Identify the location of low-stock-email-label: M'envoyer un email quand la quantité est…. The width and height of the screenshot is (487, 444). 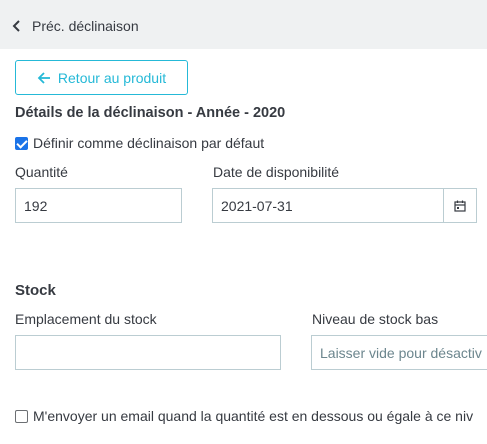
(253, 416).